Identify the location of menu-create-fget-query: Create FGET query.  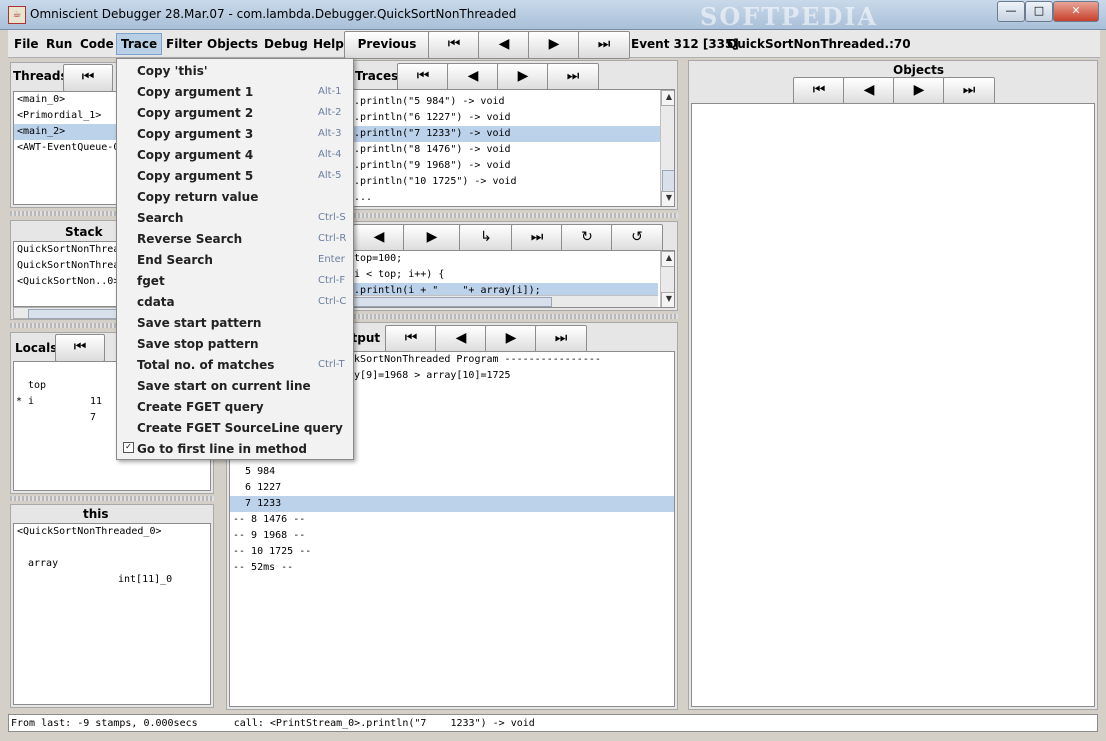
(235, 406).